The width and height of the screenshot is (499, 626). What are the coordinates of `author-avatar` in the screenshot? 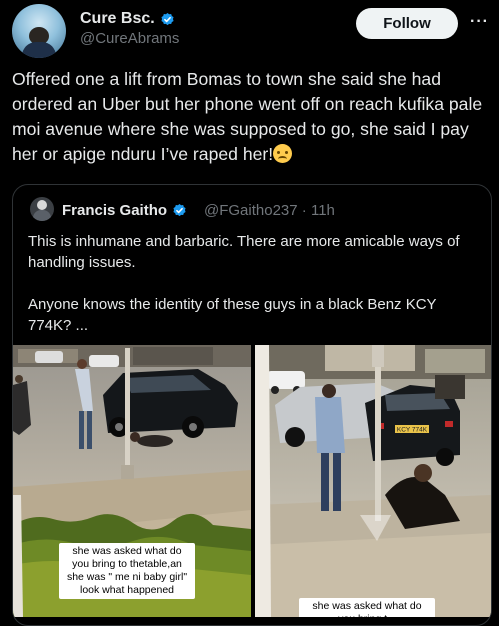 It's located at (39, 31).